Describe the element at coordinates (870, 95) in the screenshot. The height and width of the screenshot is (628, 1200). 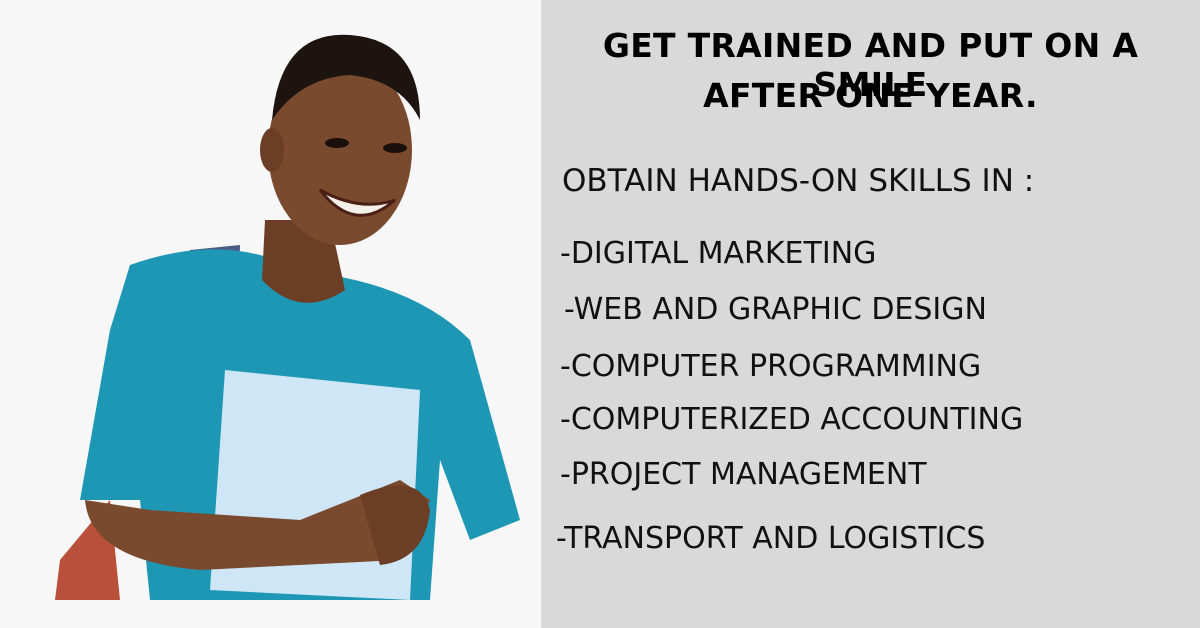
I see `headline-line2: AFTER ONE YEAR.` at that location.